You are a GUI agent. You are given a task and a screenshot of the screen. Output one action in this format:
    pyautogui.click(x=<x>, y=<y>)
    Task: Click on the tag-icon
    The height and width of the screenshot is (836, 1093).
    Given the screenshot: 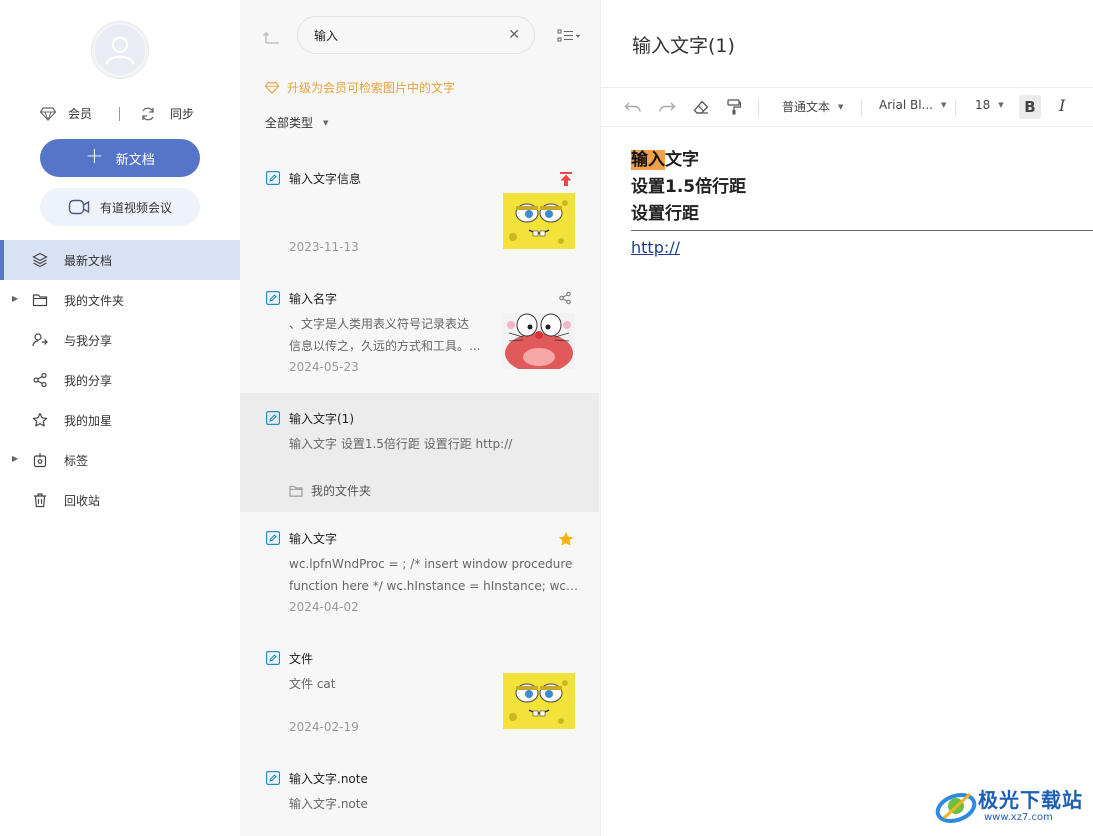 What is the action you would take?
    pyautogui.click(x=40, y=460)
    